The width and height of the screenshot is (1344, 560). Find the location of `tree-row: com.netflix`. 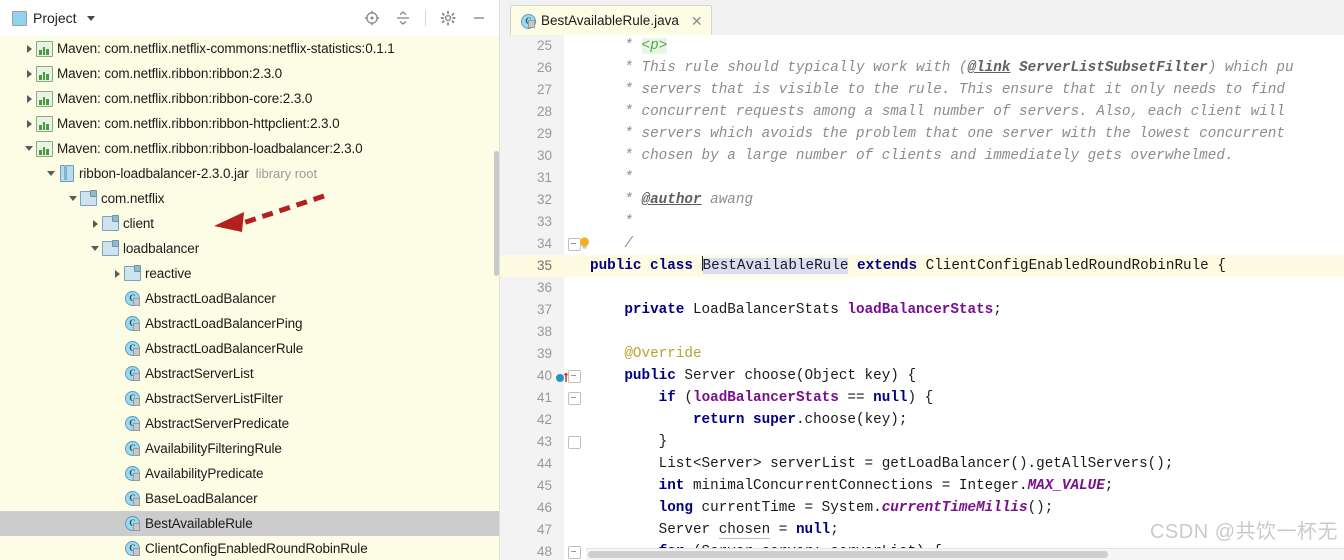

tree-row: com.netflix is located at coordinates (250, 198).